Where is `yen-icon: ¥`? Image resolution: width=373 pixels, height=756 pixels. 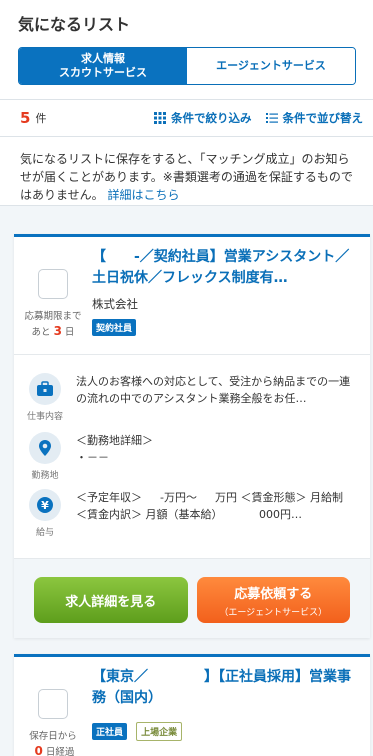 yen-icon: ¥ is located at coordinates (45, 505).